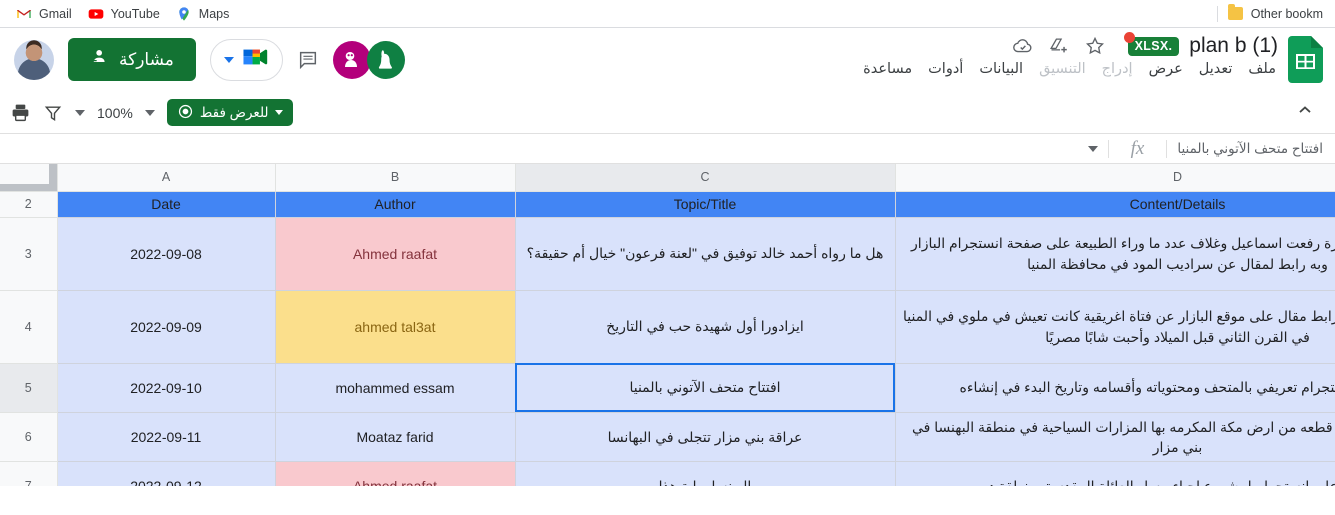 This screenshot has width=1335, height=515. I want to click on more-options-caret, so click(149, 112).